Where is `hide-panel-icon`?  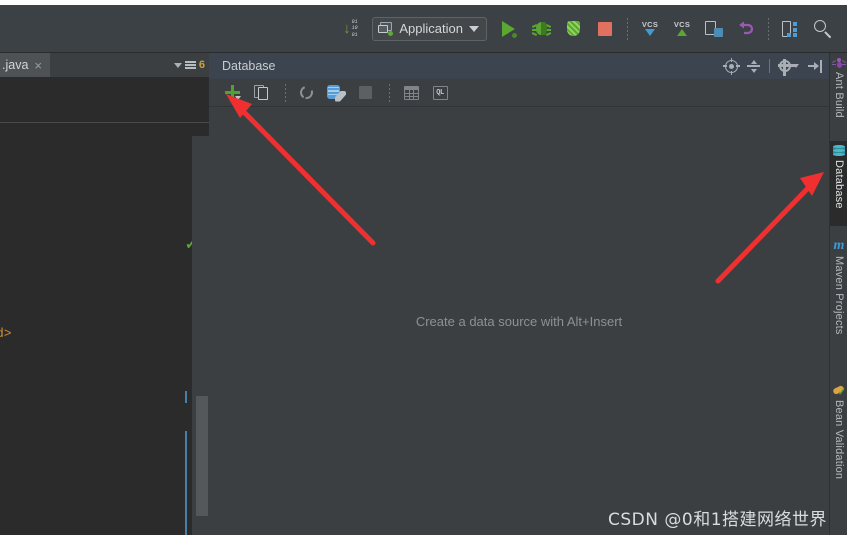 hide-panel-icon is located at coordinates (815, 66).